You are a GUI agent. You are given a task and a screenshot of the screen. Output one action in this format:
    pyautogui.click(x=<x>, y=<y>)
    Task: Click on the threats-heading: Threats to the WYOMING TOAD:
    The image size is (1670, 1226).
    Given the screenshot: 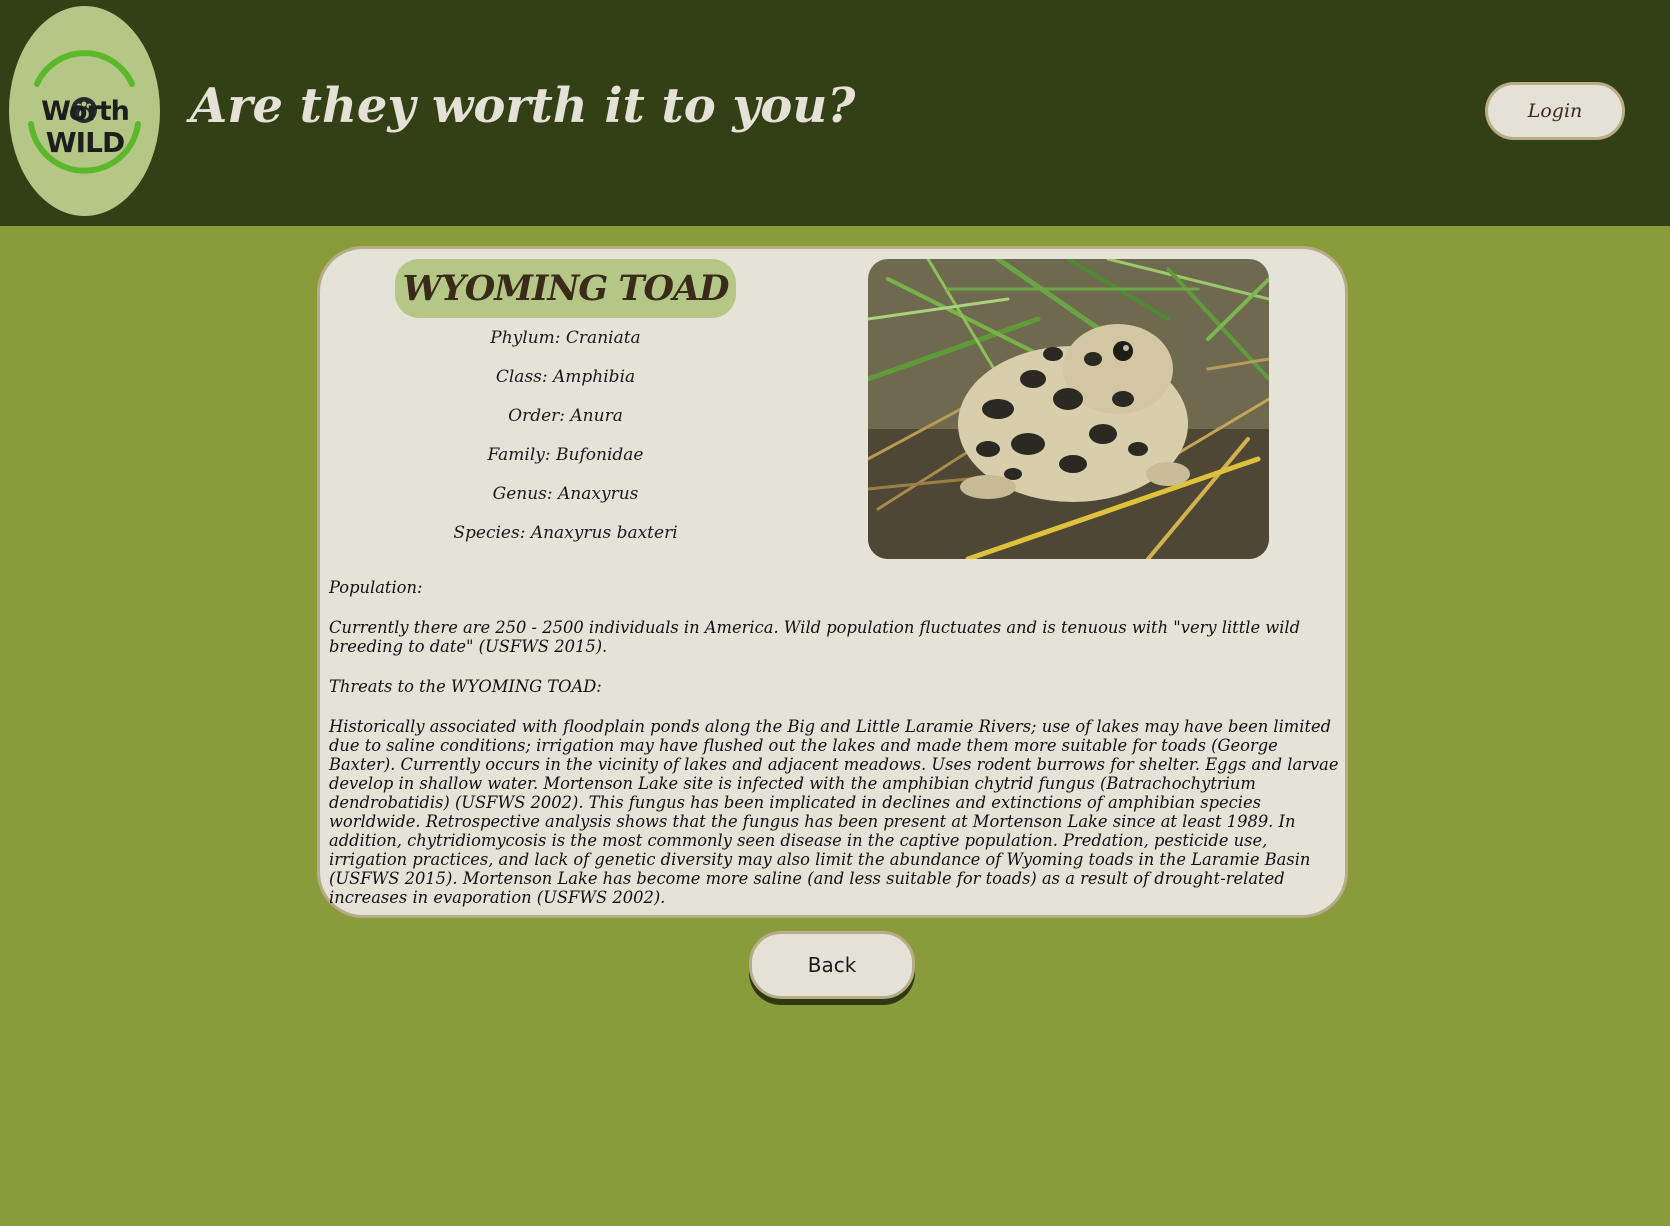 What is the action you would take?
    pyautogui.click(x=465, y=686)
    